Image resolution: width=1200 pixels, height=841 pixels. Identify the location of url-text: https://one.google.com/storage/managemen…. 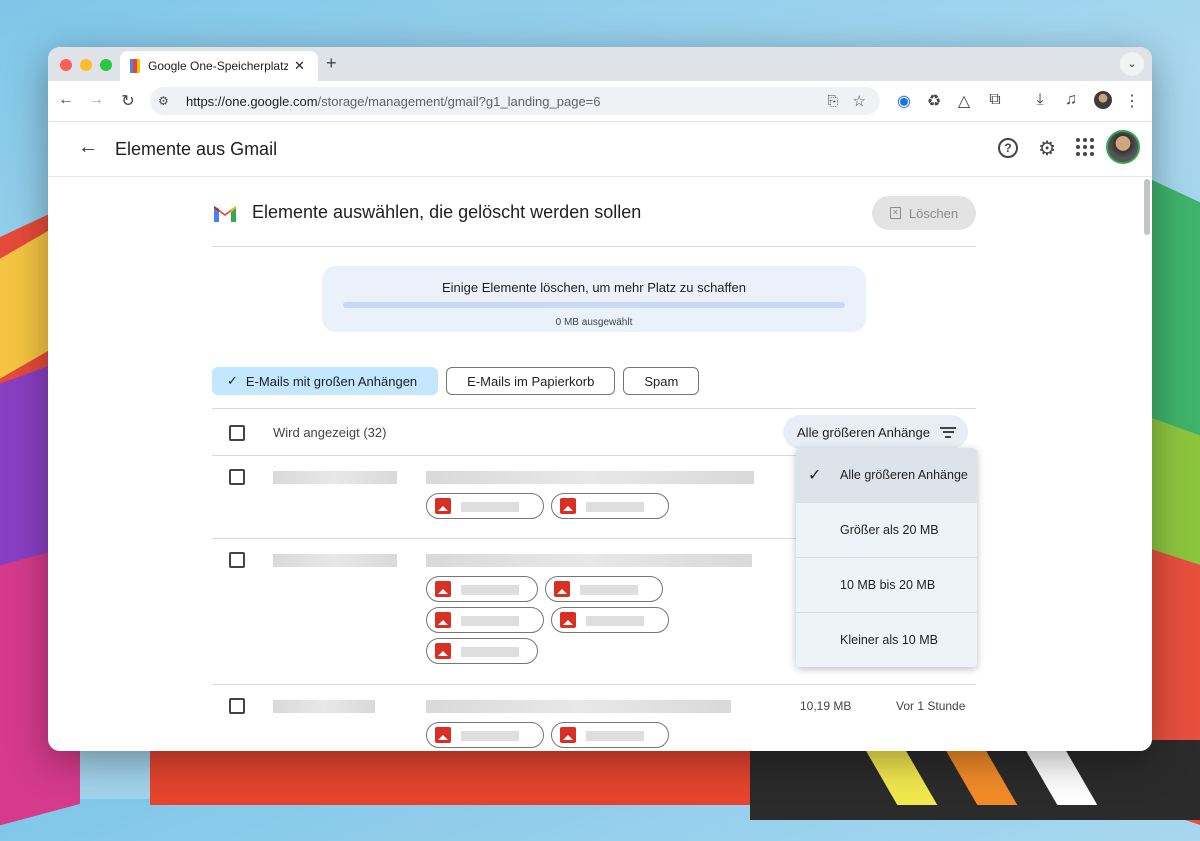
(393, 101).